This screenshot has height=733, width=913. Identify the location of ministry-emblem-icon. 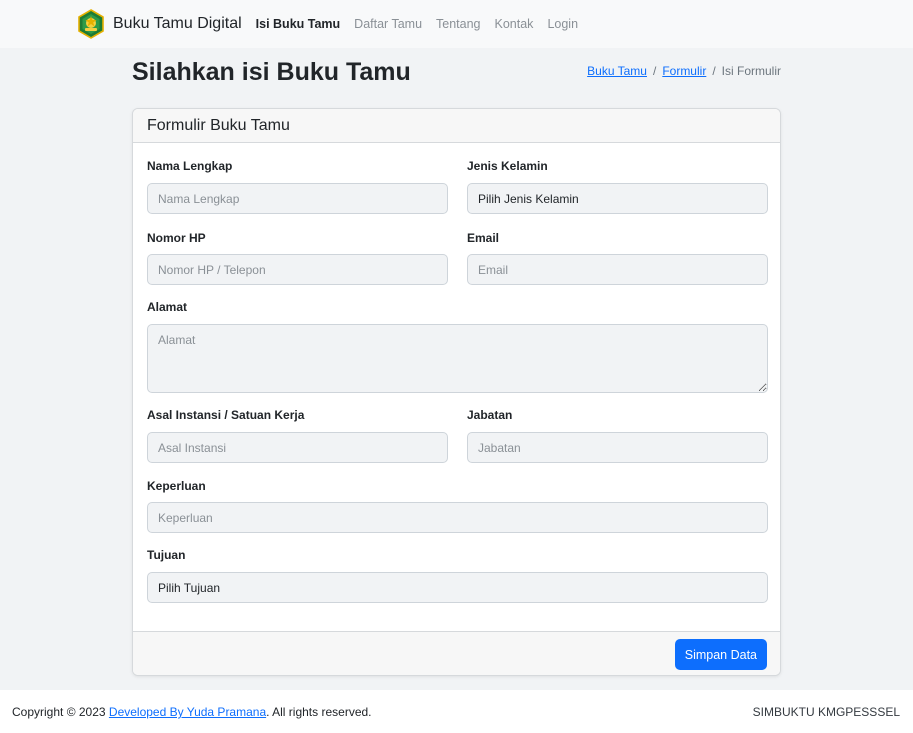
(91, 24).